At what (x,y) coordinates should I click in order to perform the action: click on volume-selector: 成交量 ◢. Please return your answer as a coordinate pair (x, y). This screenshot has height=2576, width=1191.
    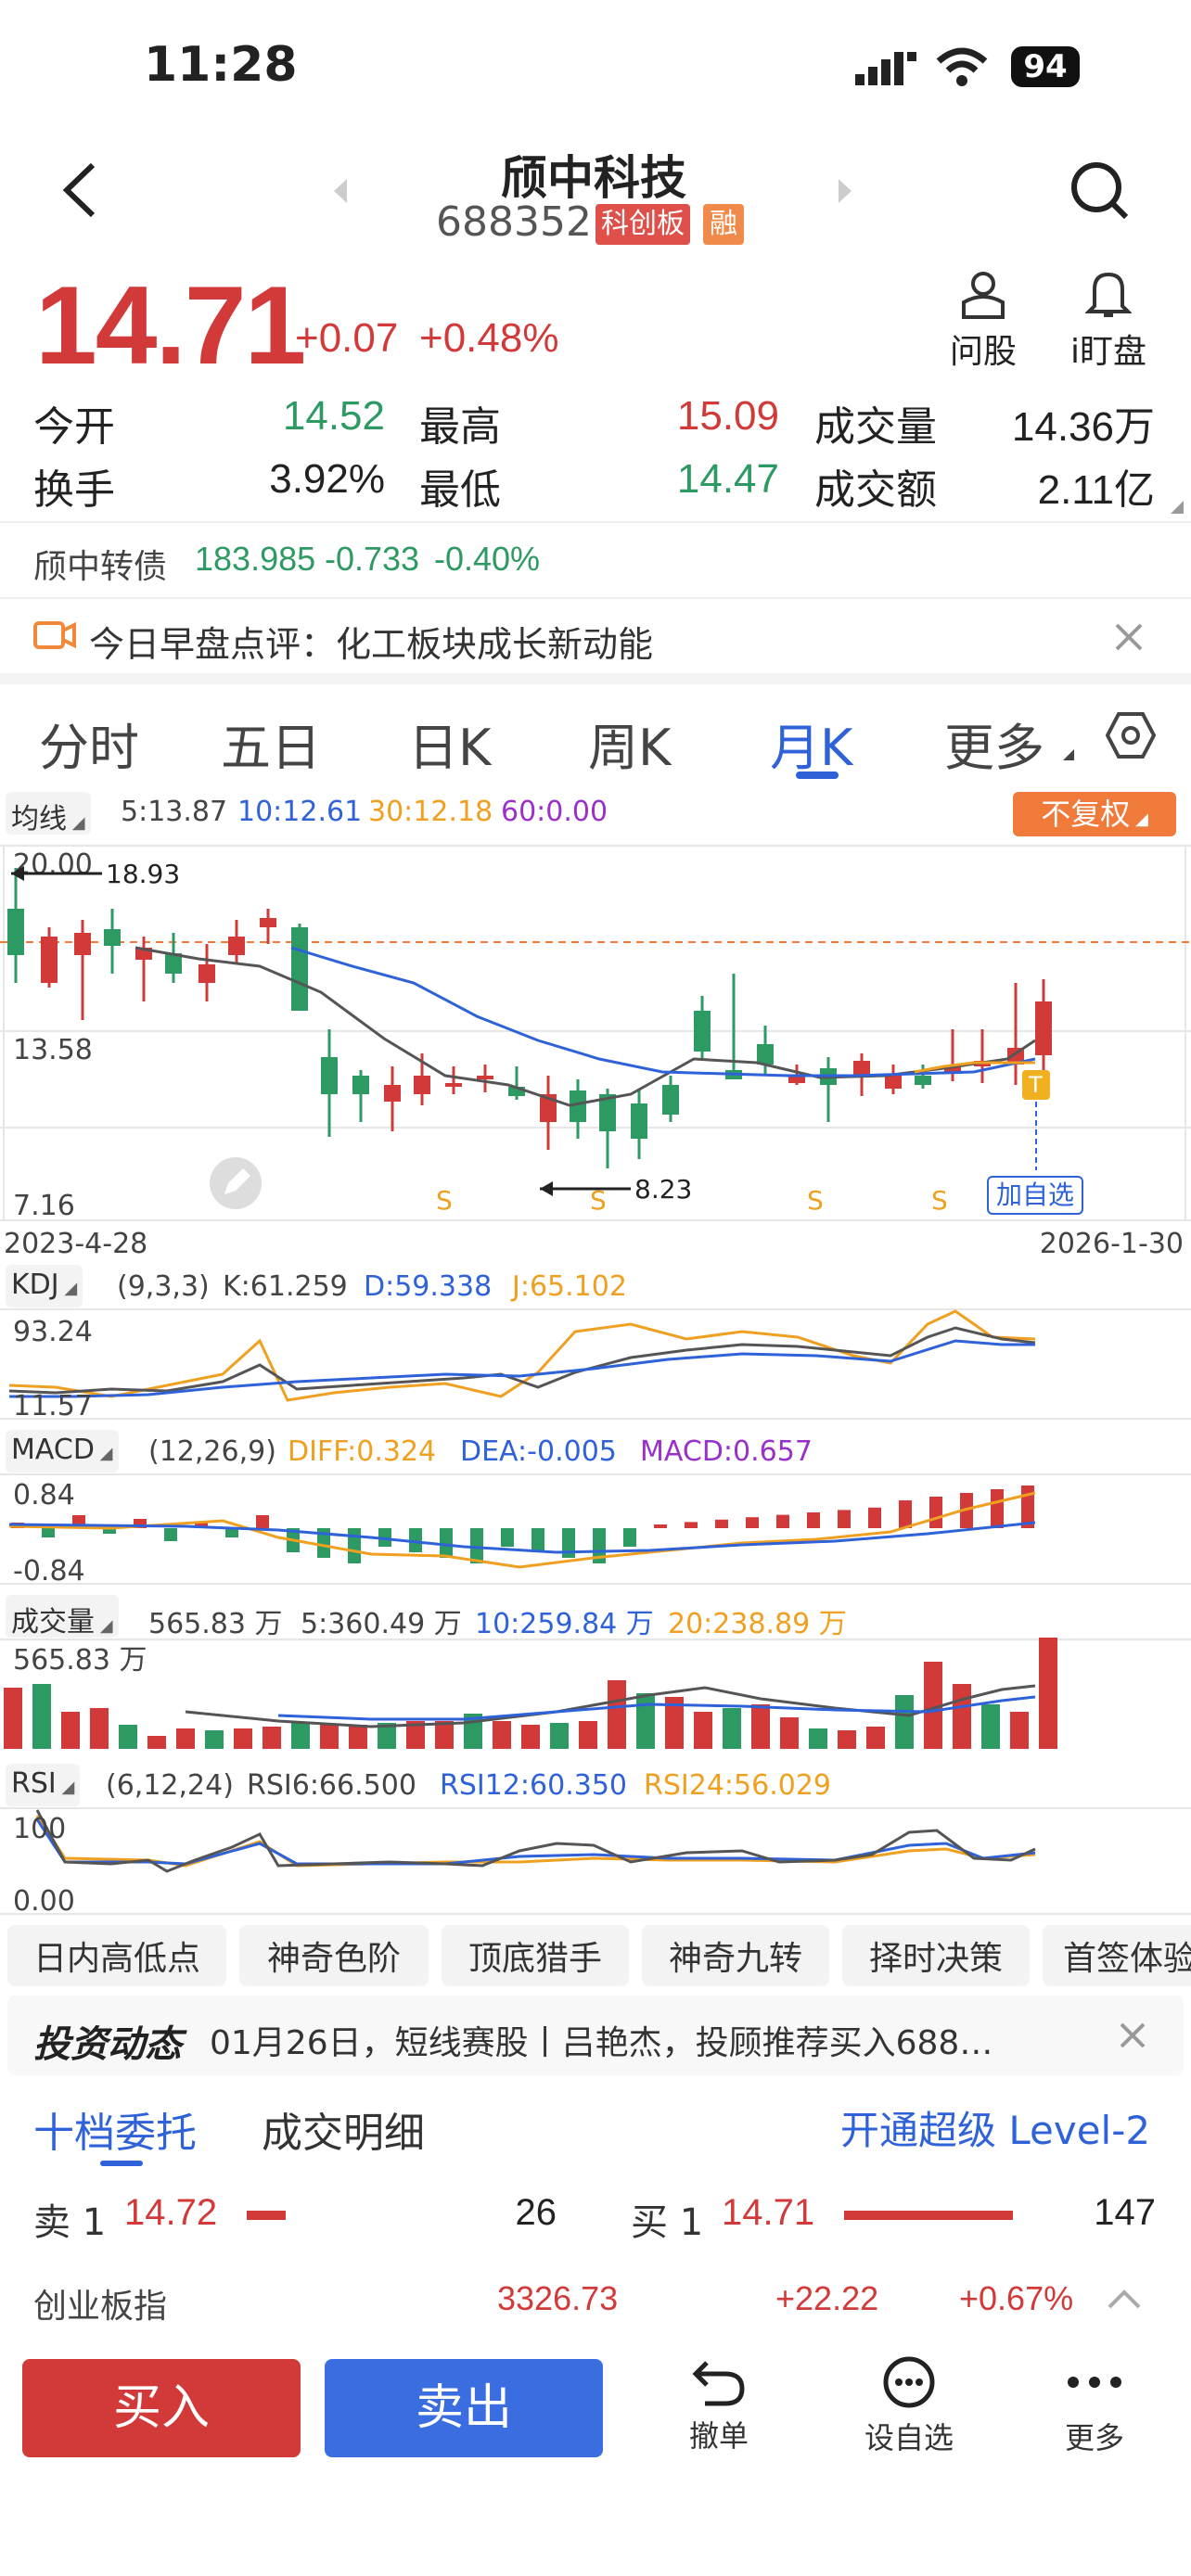
    Looking at the image, I should click on (63, 1617).